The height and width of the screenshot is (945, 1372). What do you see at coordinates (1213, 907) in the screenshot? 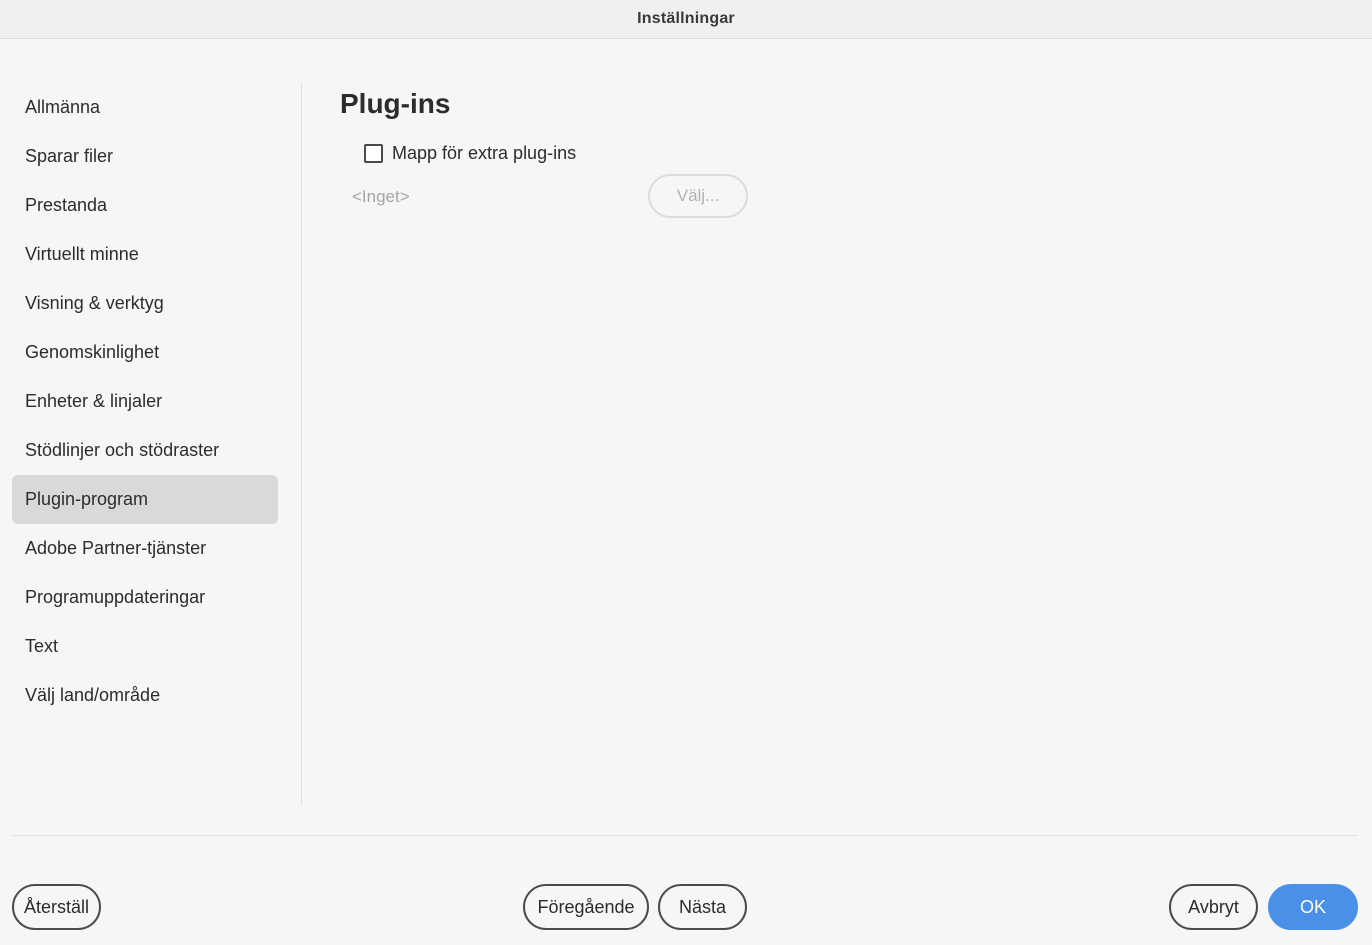
I see `cancel-button: Avbryt` at bounding box center [1213, 907].